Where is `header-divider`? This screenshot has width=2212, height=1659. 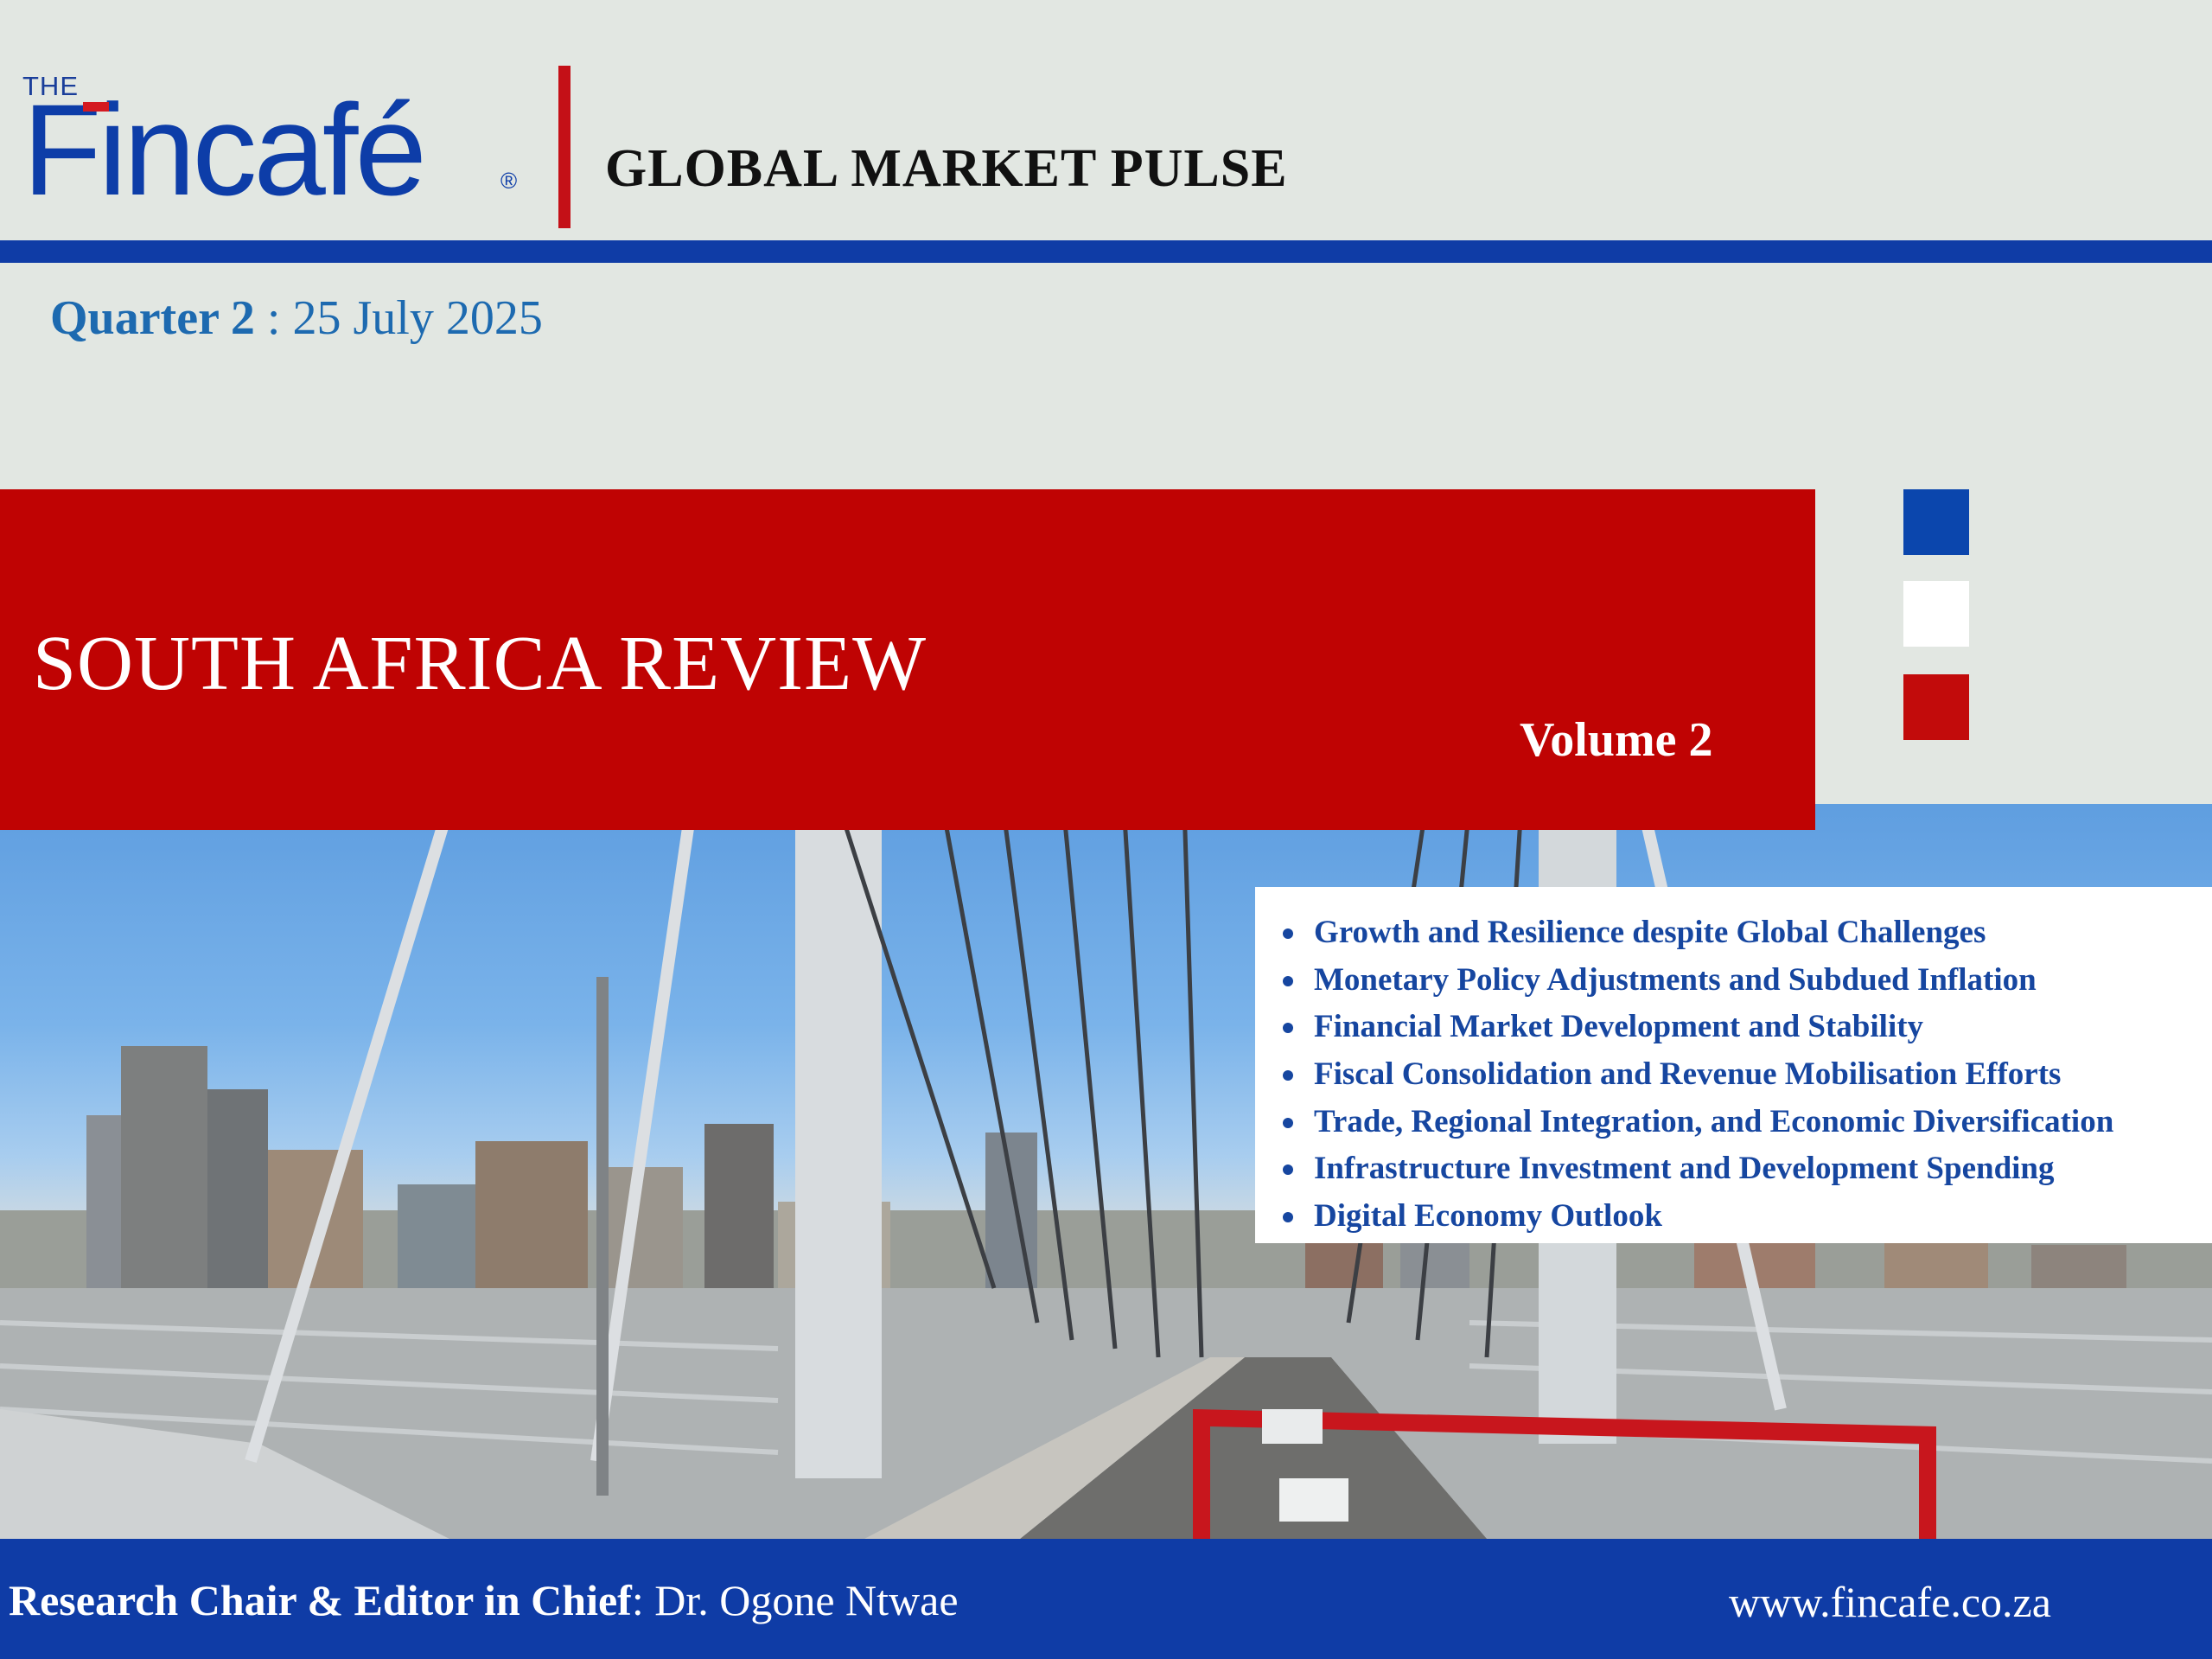 header-divider is located at coordinates (564, 147).